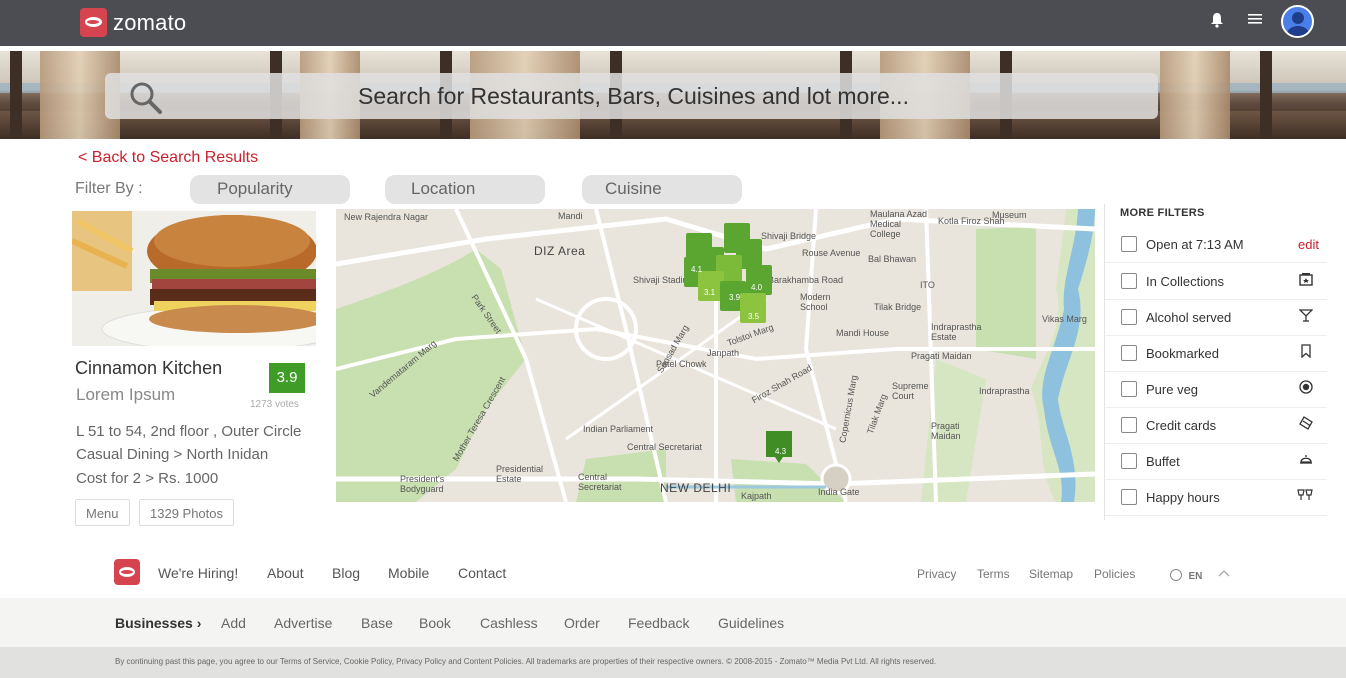 The image size is (1346, 678). I want to click on back-to-results-link: < Back to Search Results, so click(168, 158).